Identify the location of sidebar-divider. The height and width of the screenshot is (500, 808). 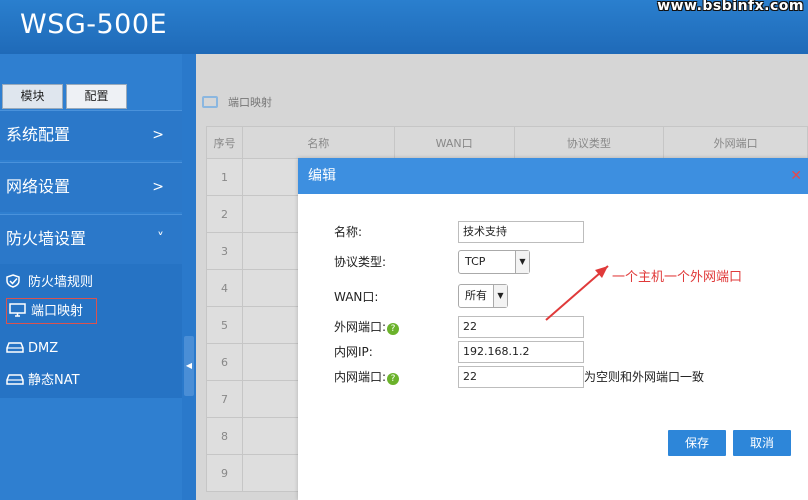
(189, 277).